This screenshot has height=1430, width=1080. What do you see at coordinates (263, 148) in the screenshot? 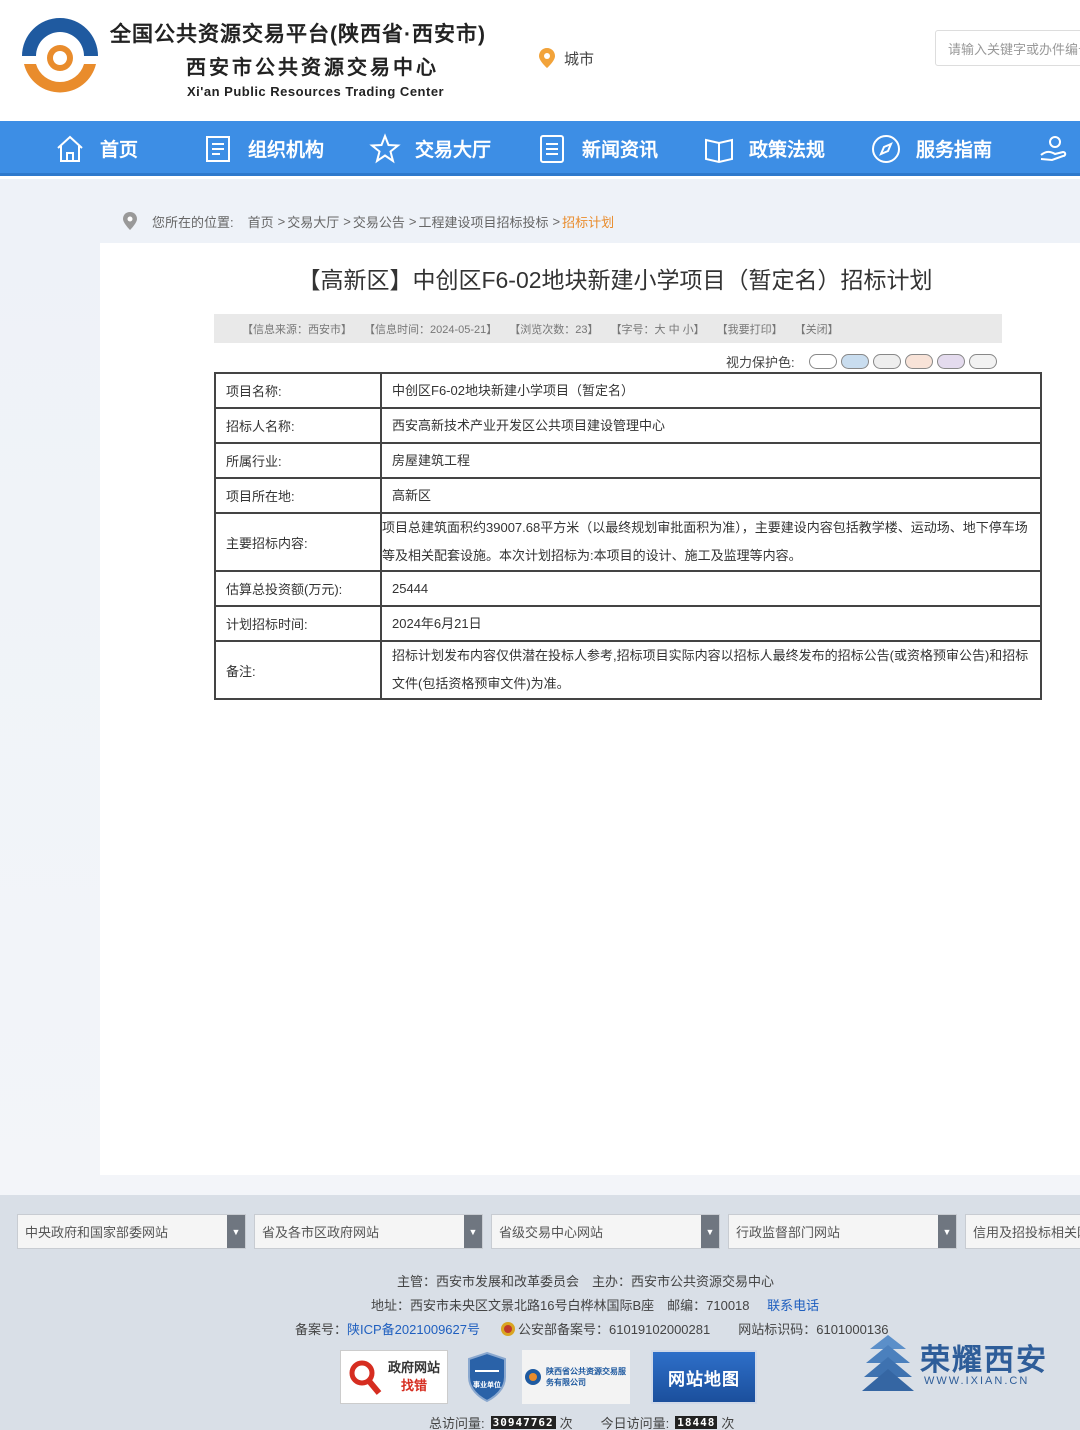
I see `nav-item-organization: 组织机构` at bounding box center [263, 148].